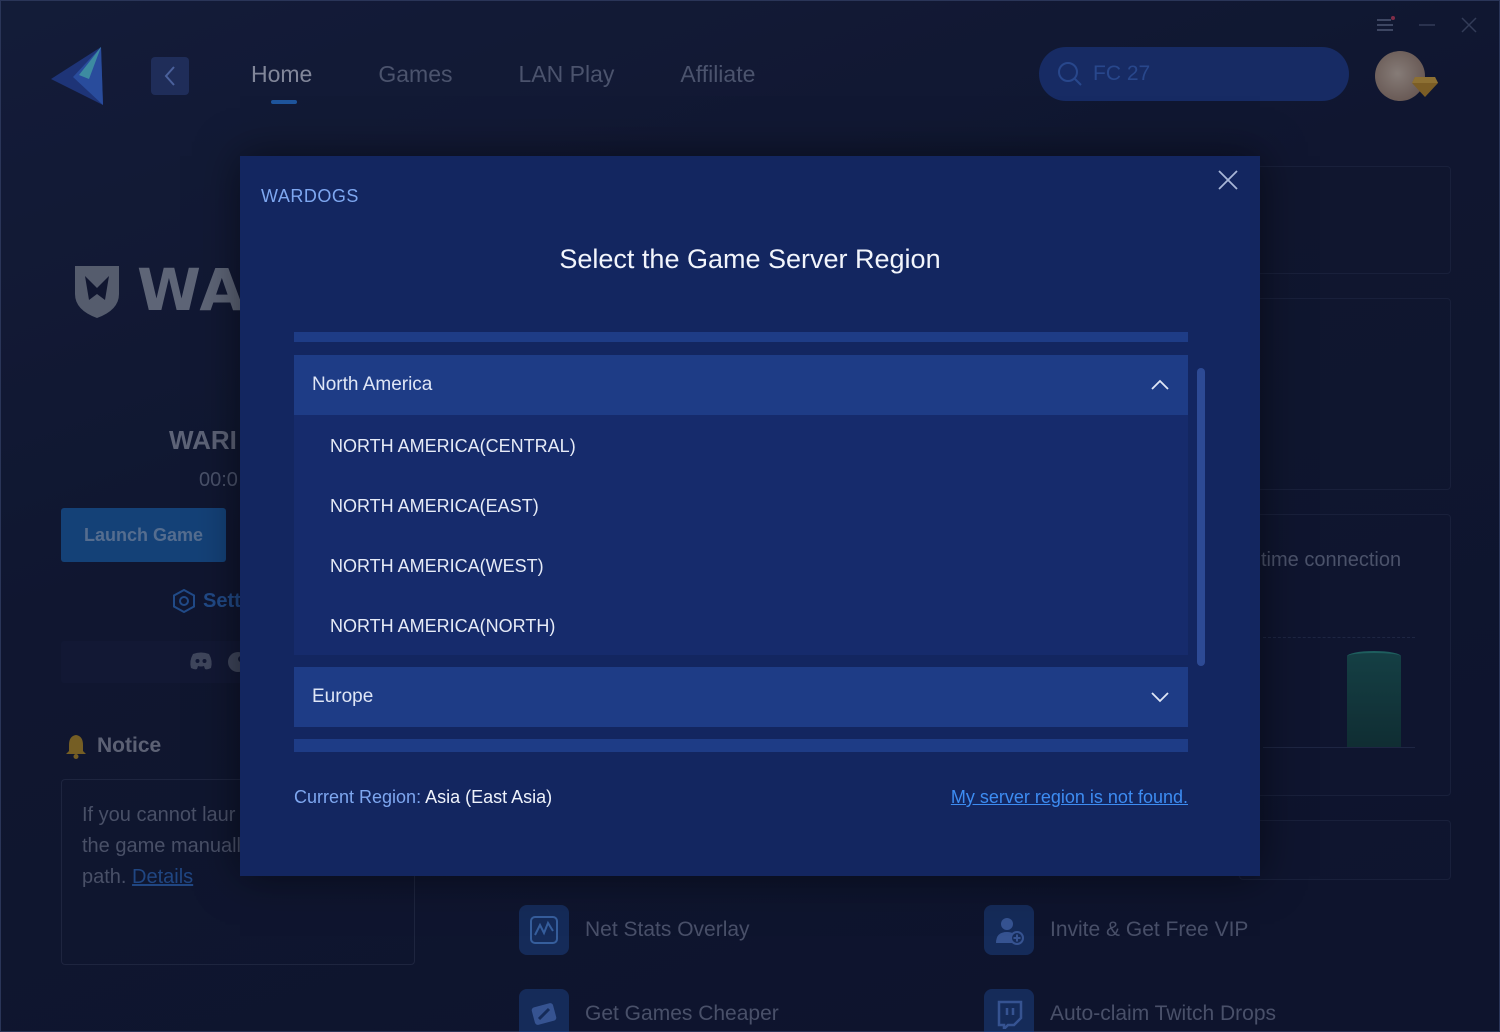 Image resolution: width=1500 pixels, height=1032 pixels. What do you see at coordinates (453, 446) in the screenshot?
I see `server-item: NORTH AMERICA(CENTRAL)` at bounding box center [453, 446].